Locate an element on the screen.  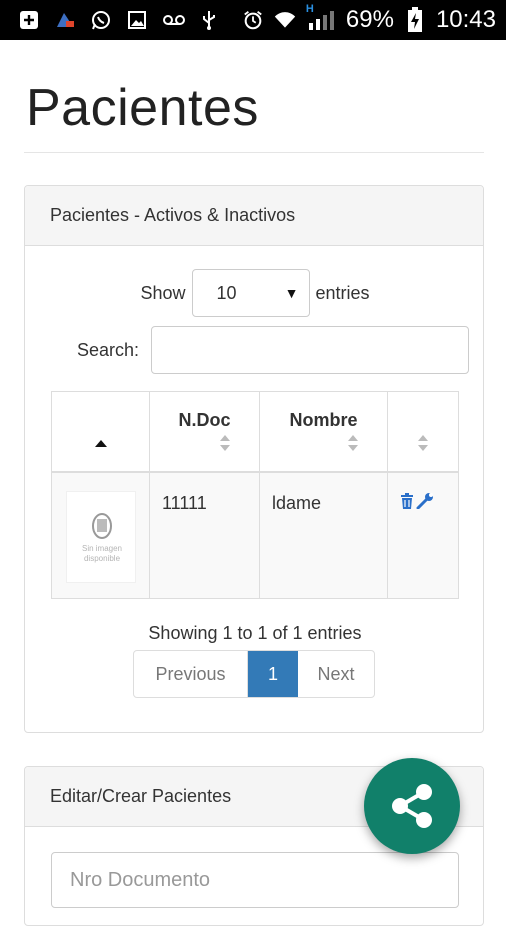
search-input is located at coordinates (310, 350).